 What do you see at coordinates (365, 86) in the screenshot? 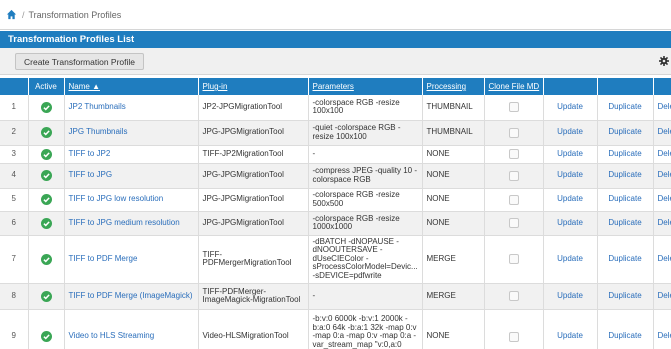
I see `col-parameters-header: Parameters` at bounding box center [365, 86].